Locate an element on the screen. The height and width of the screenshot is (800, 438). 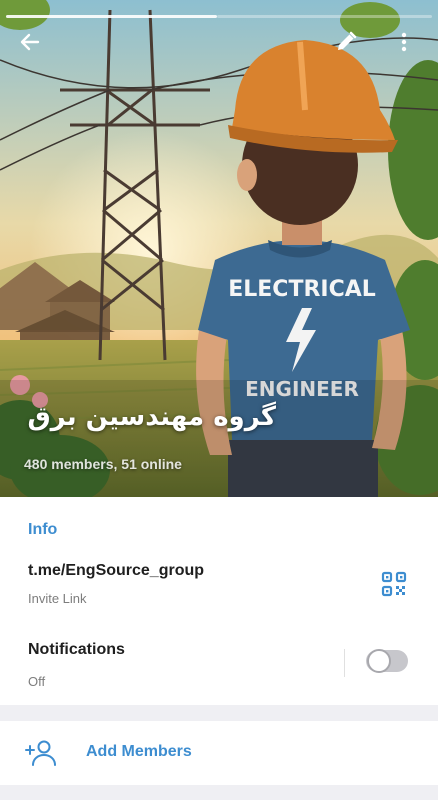
qr-code-button is located at coordinates (394, 584).